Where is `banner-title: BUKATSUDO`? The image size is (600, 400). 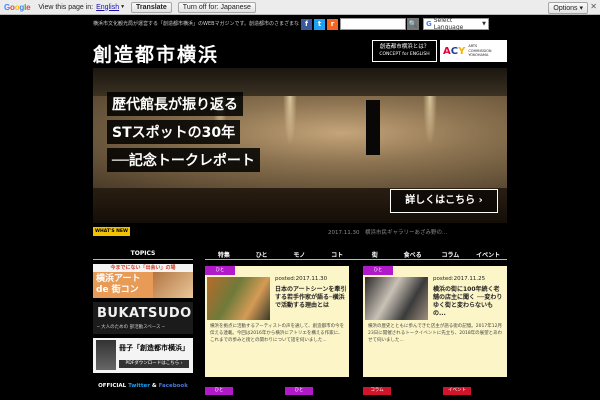 banner-title: BUKATSUDO is located at coordinates (144, 313).